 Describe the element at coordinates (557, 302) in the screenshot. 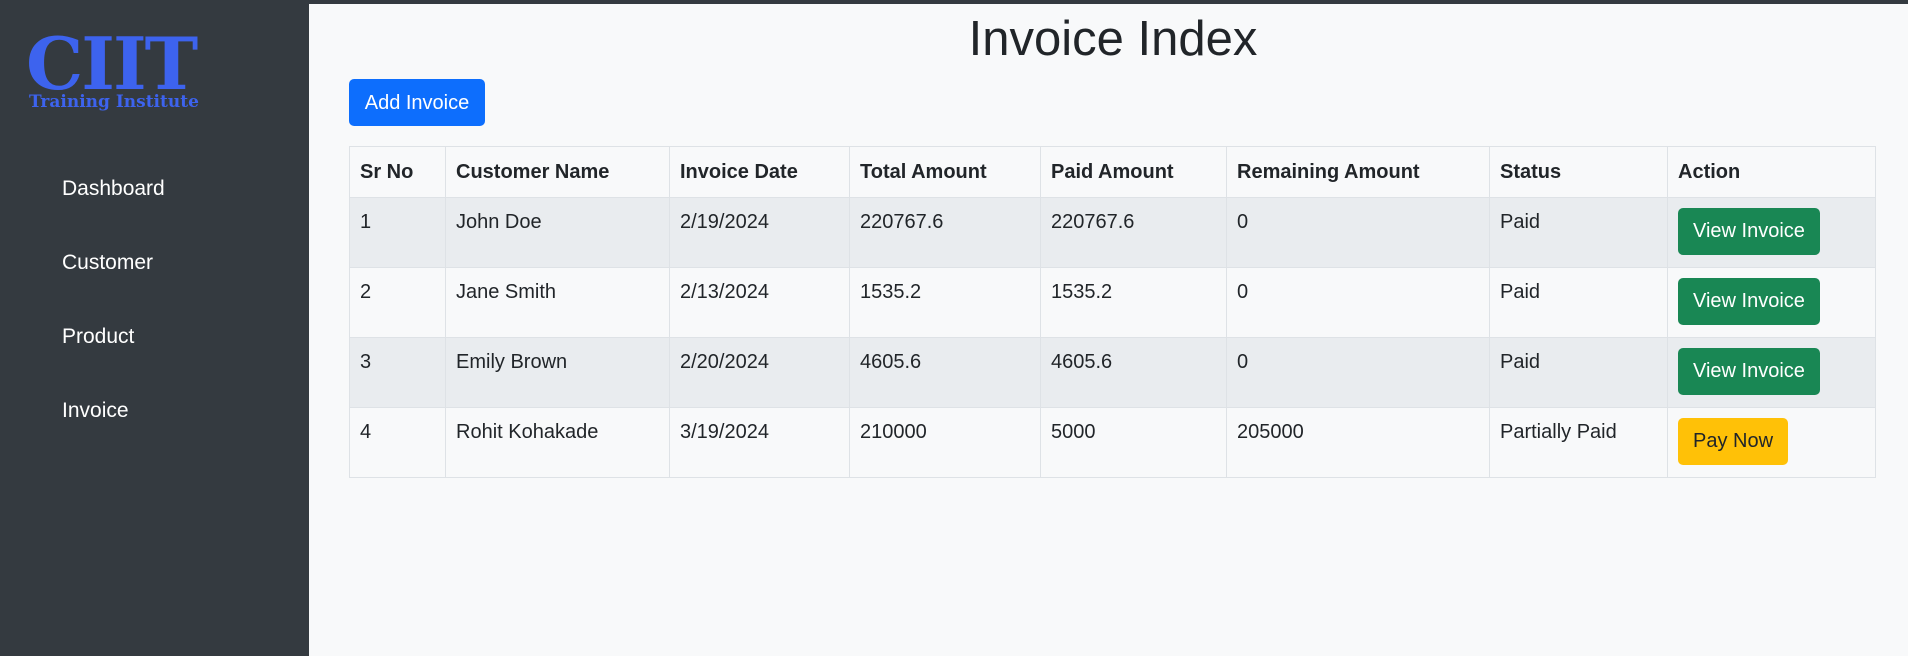

I see `cell-customer: Jane Smith` at that location.